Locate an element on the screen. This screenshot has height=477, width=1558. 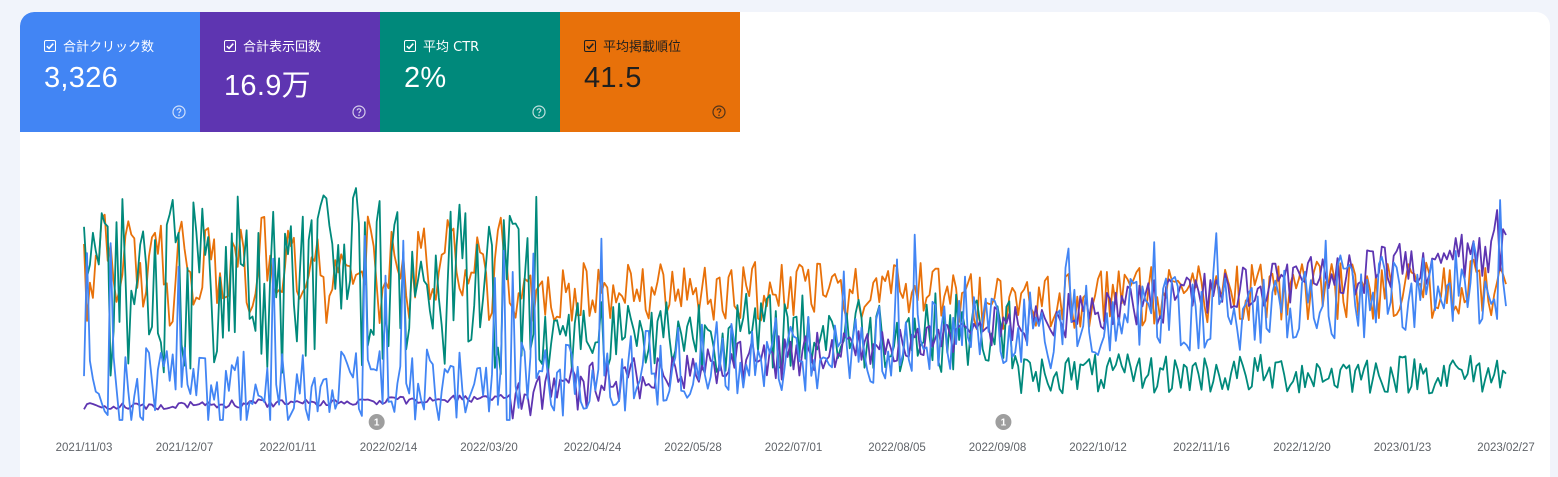
x-tick-label: 2021/12/07 is located at coordinates (185, 448).